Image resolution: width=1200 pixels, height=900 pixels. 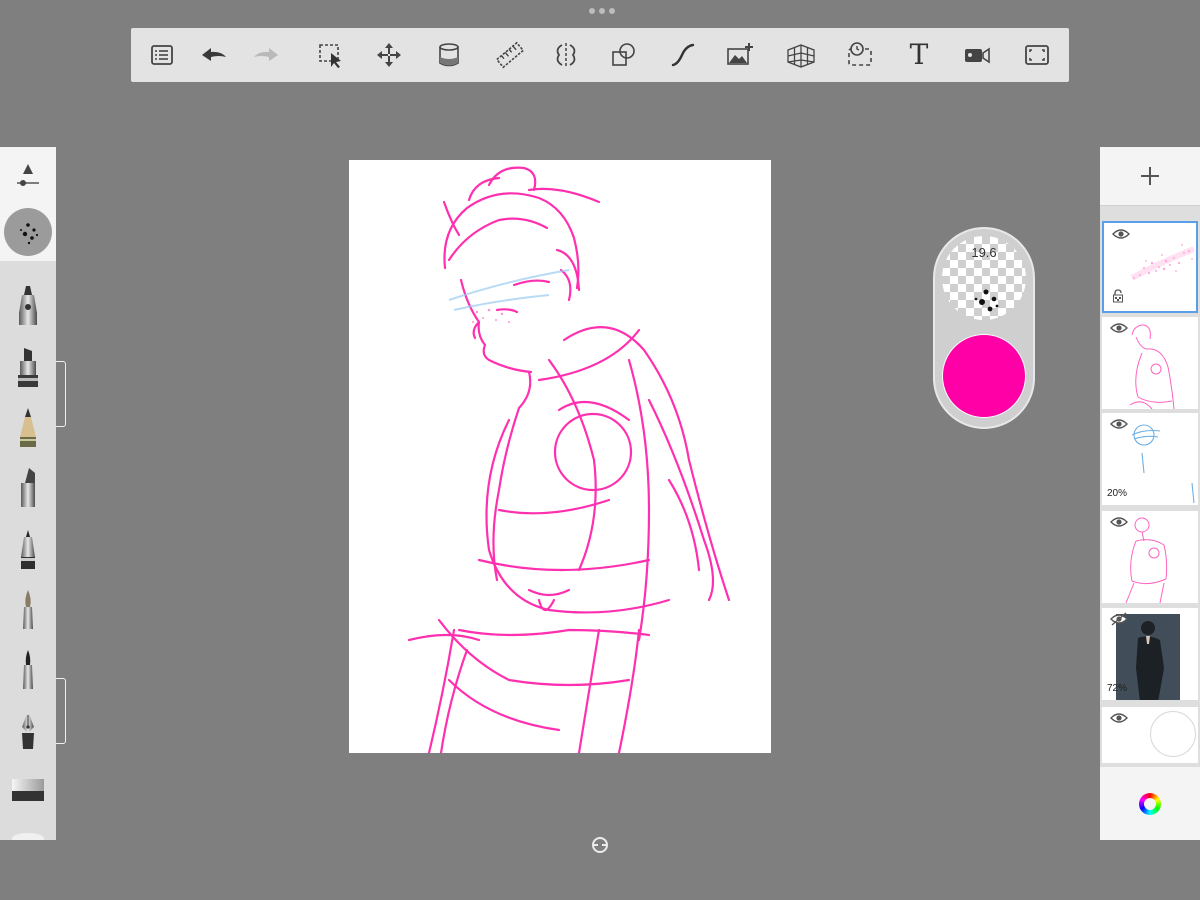 I want to click on brush-settings-area, so click(x=28, y=204).